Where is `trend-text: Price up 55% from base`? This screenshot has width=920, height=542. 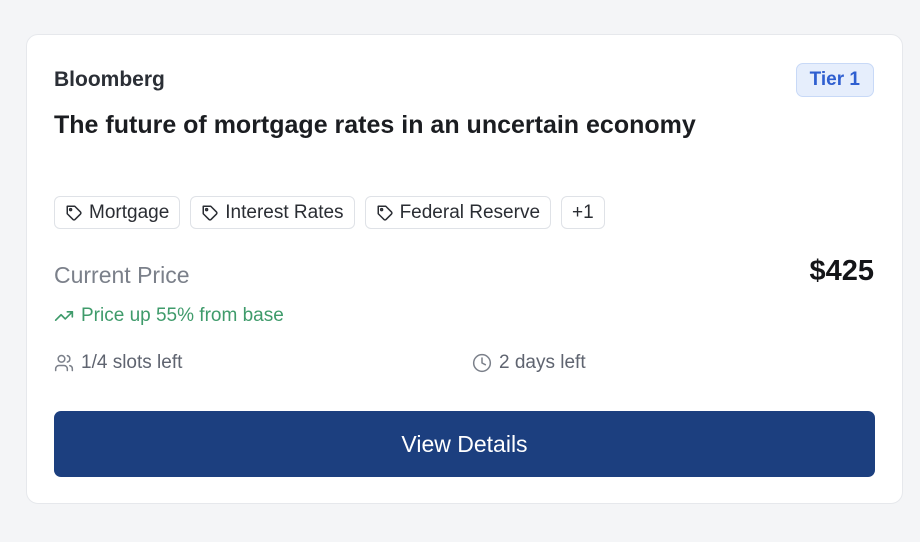 trend-text: Price up 55% from base is located at coordinates (182, 315).